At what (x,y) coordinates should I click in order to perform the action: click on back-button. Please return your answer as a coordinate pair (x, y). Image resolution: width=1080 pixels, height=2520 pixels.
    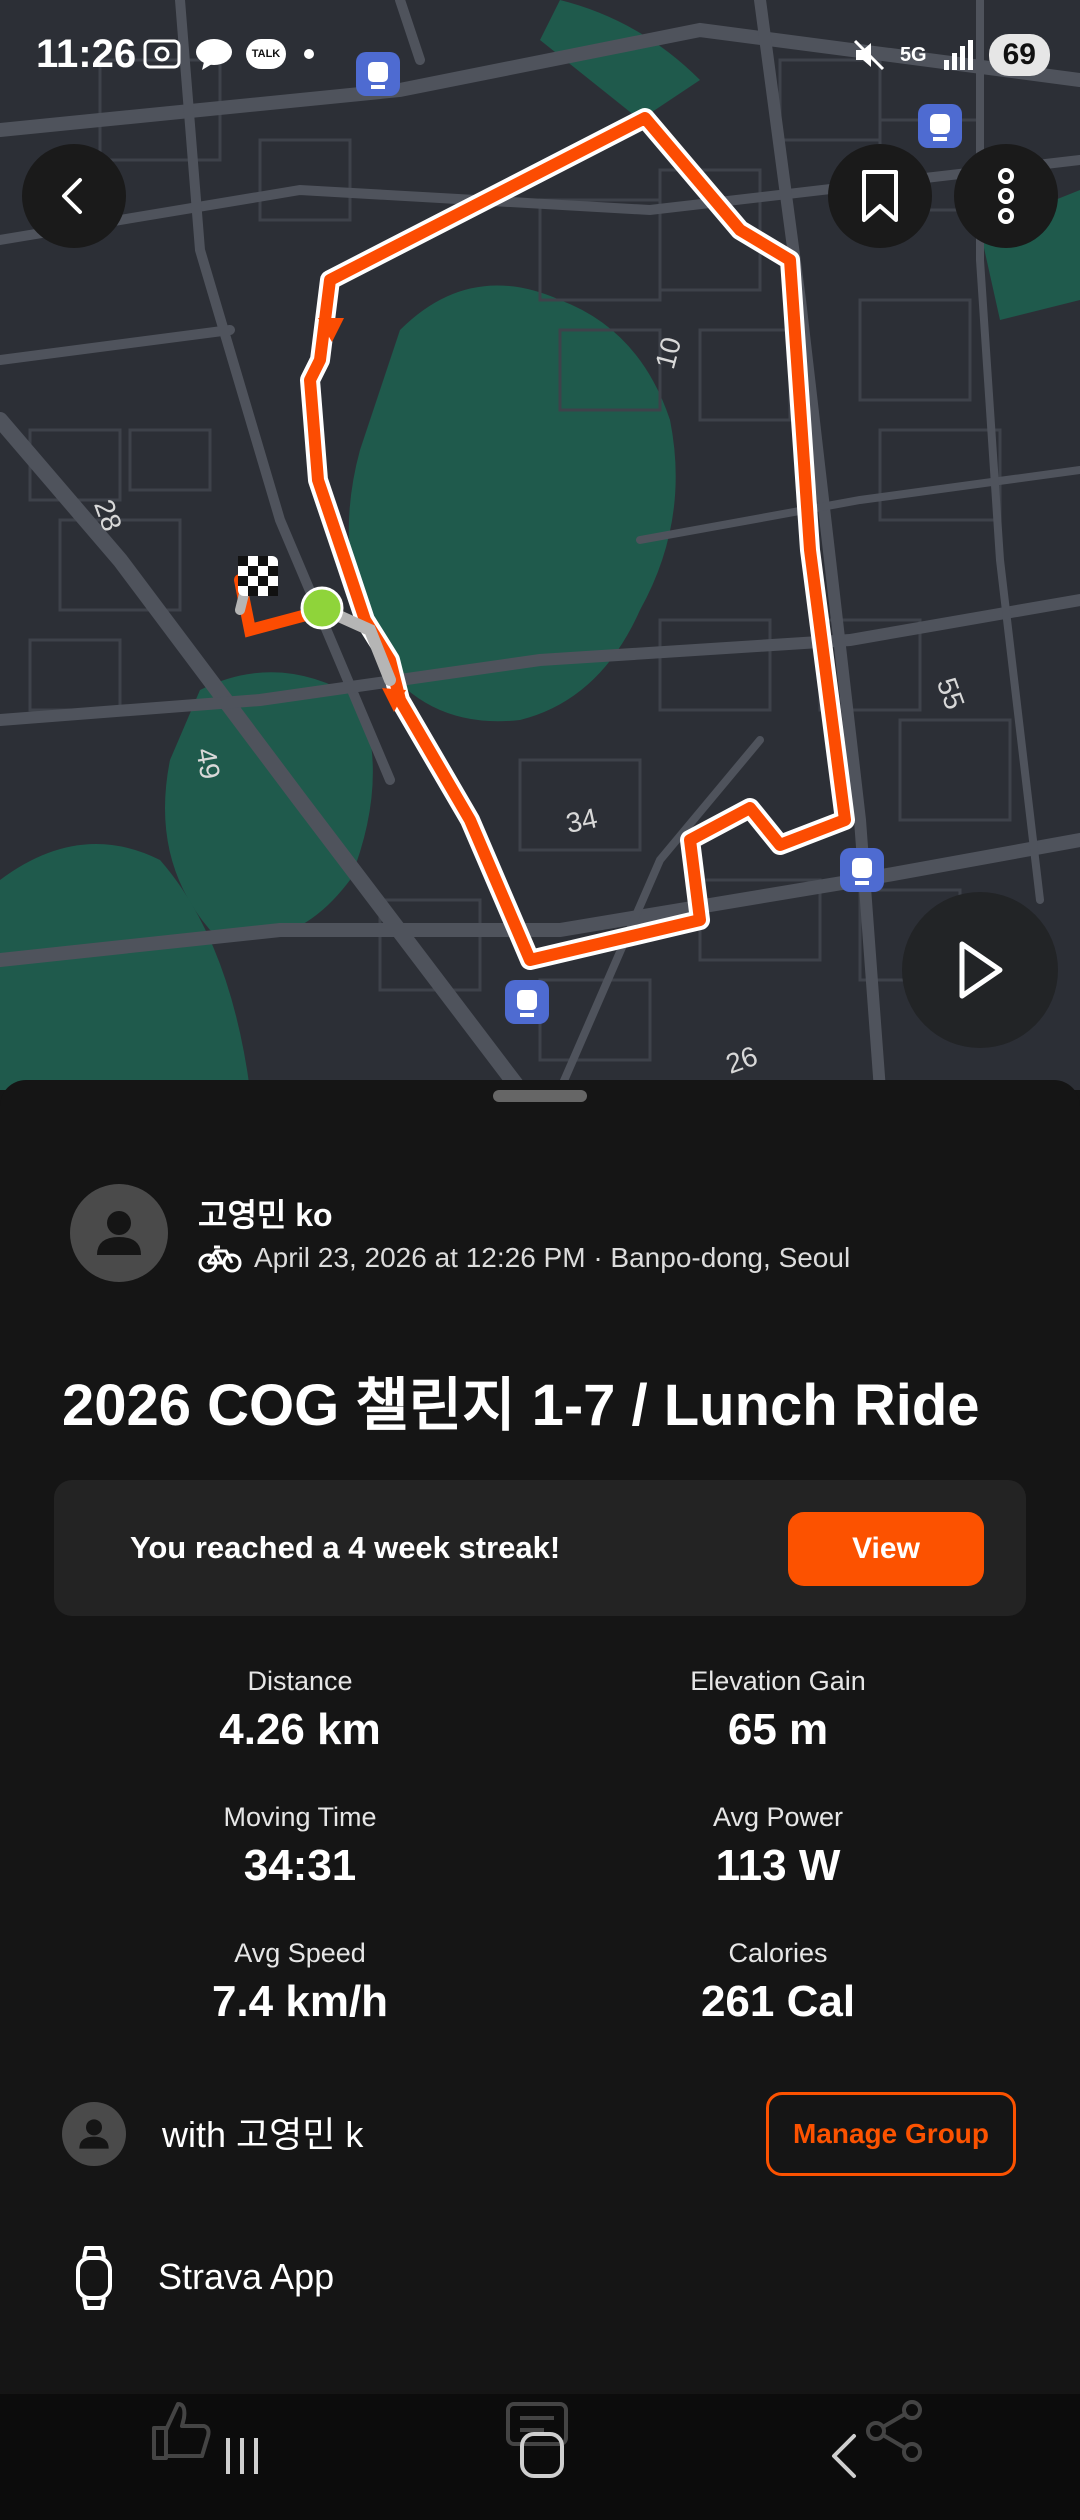
    Looking at the image, I should click on (74, 196).